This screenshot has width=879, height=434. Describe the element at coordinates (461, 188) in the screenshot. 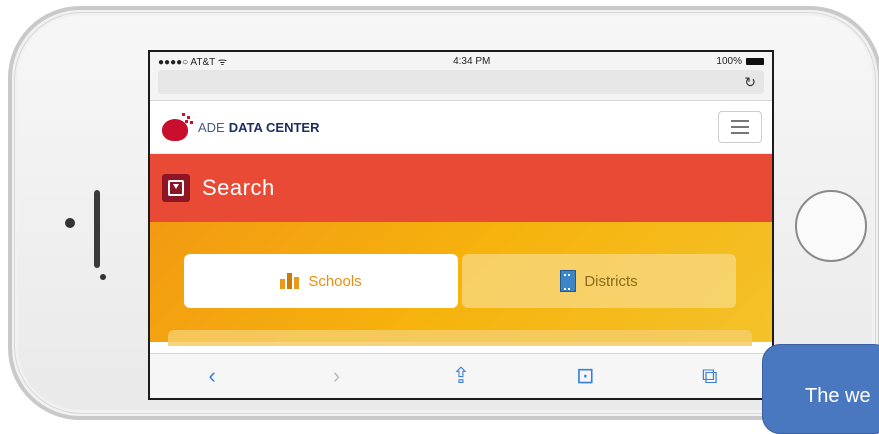

I see `search-banner: Search` at that location.